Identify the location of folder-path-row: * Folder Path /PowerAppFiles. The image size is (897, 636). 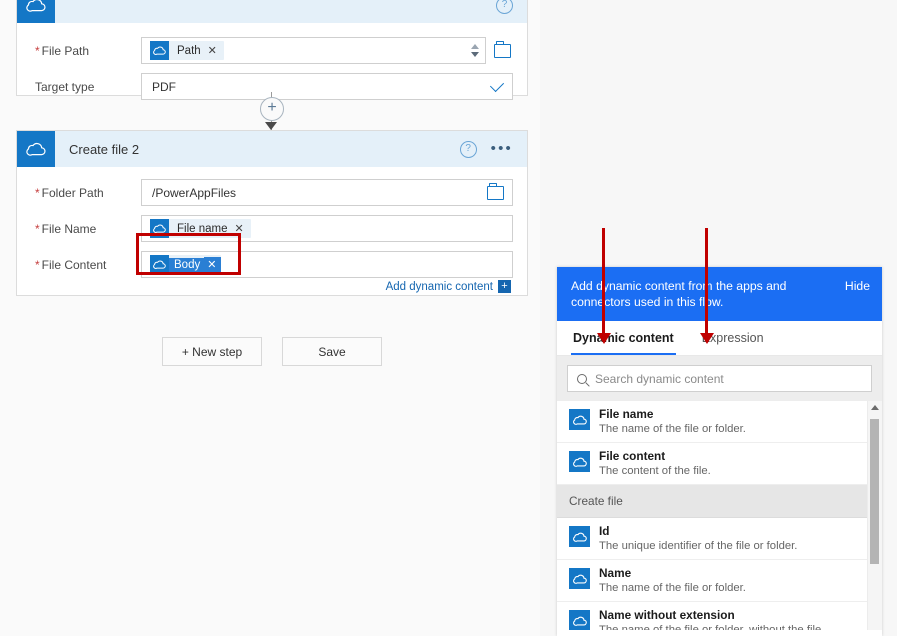
(272, 192).